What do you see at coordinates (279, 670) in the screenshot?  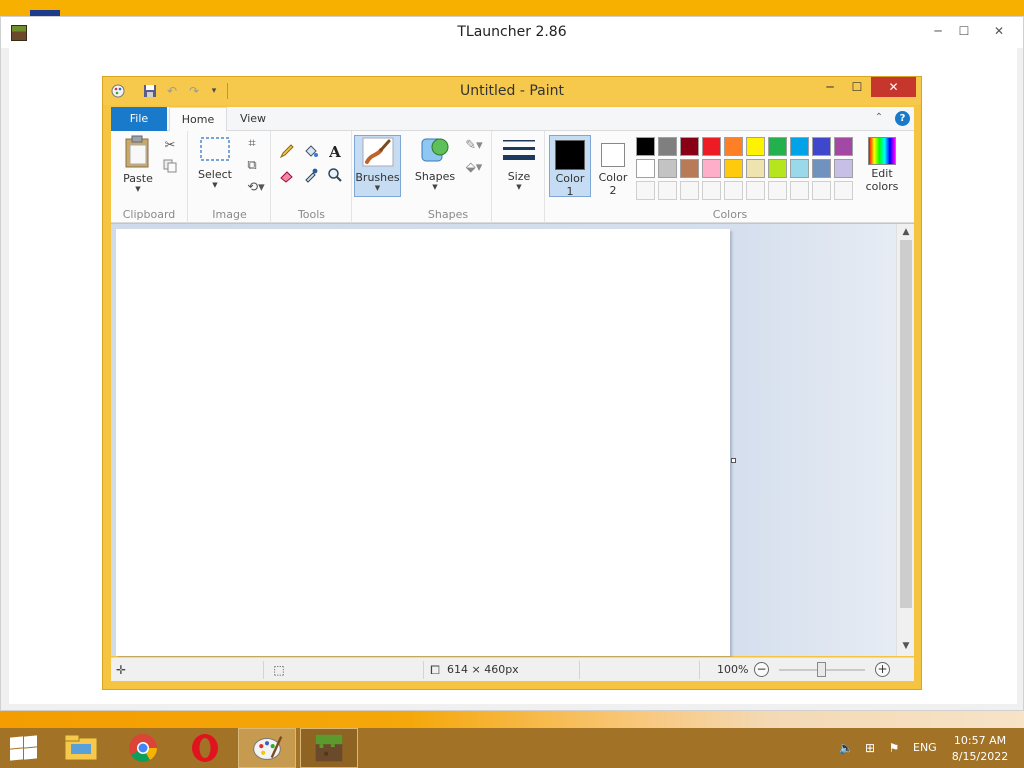 I see `selection-size-icon: ⬚` at bounding box center [279, 670].